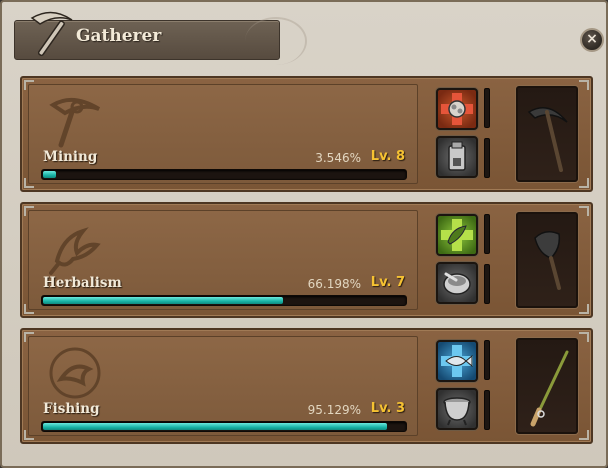 The height and width of the screenshot is (468, 608). Describe the element at coordinates (51, 34) in the screenshot. I see `pickaxe-icon` at that location.